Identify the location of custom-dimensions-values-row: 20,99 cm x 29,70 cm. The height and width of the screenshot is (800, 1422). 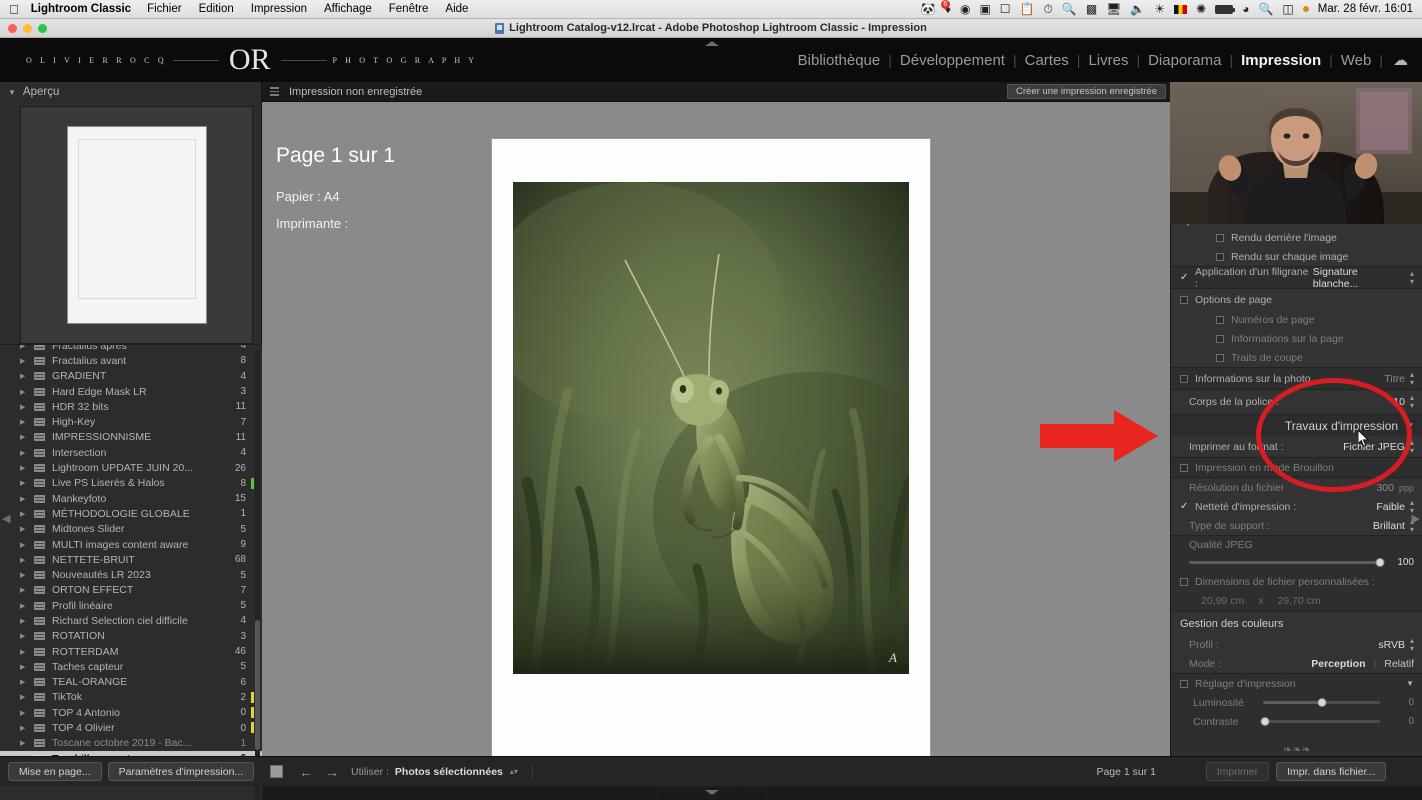
(1296, 601).